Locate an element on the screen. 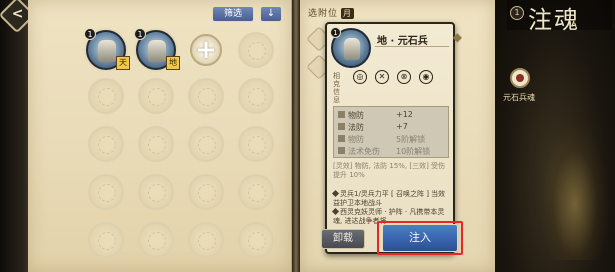 This screenshot has width=615, height=272. sort-button: ↓ is located at coordinates (271, 14).